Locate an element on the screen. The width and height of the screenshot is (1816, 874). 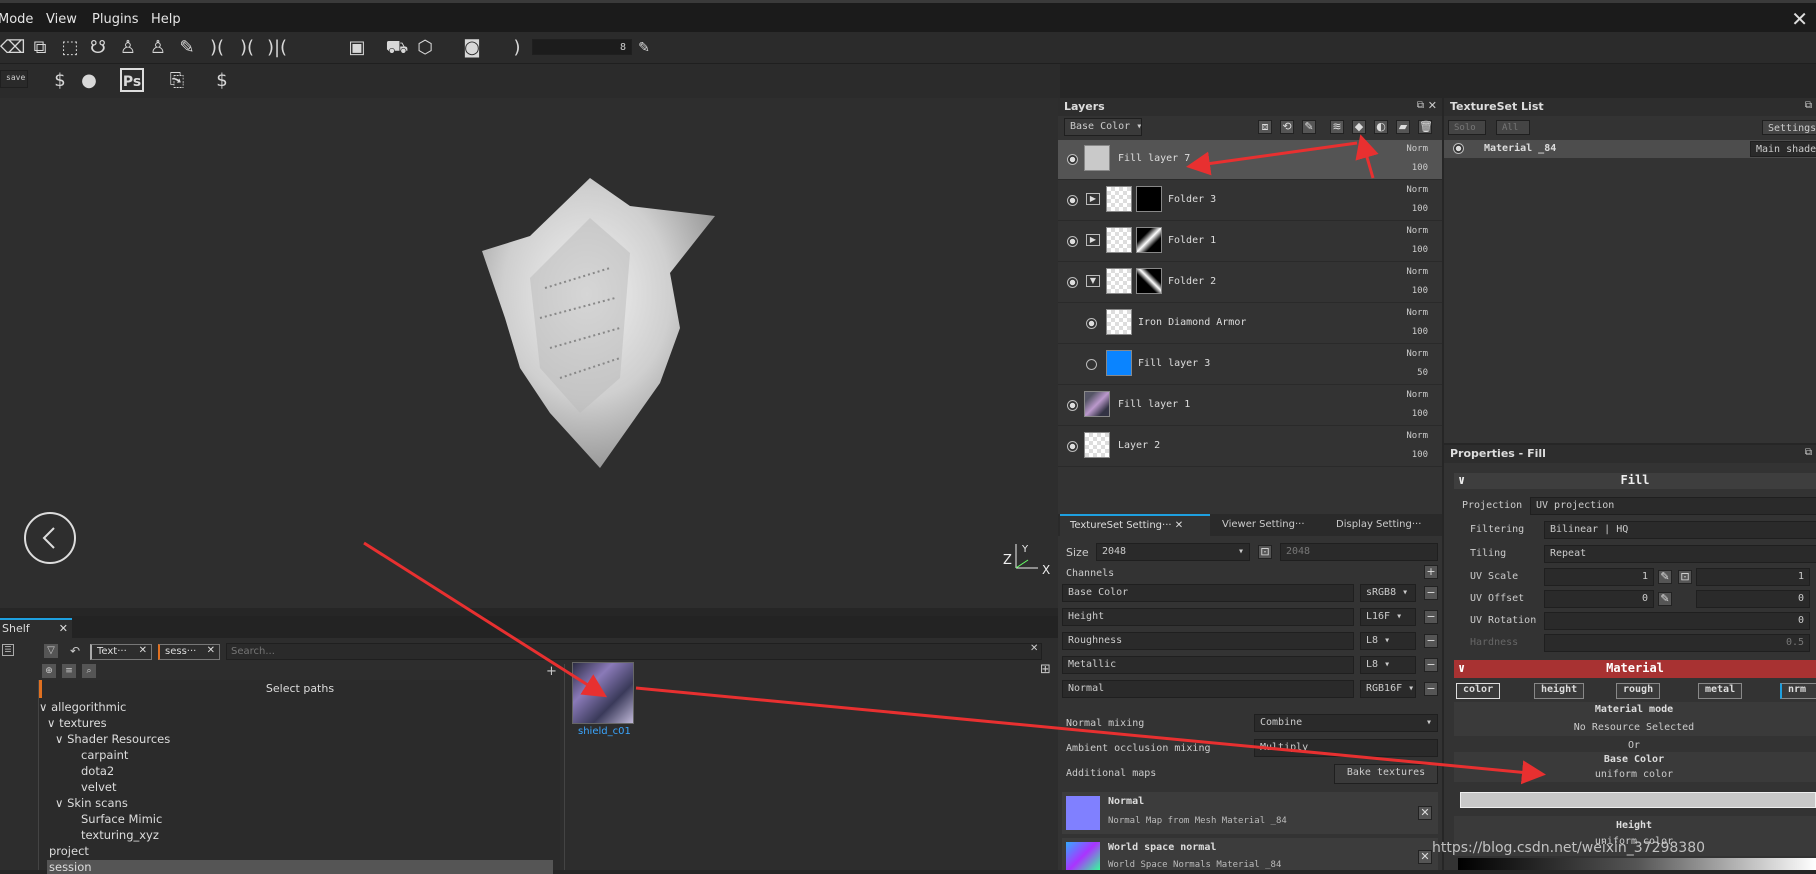
layer-row: Fill layer 3 Norm 50 is located at coordinates (1250, 365).